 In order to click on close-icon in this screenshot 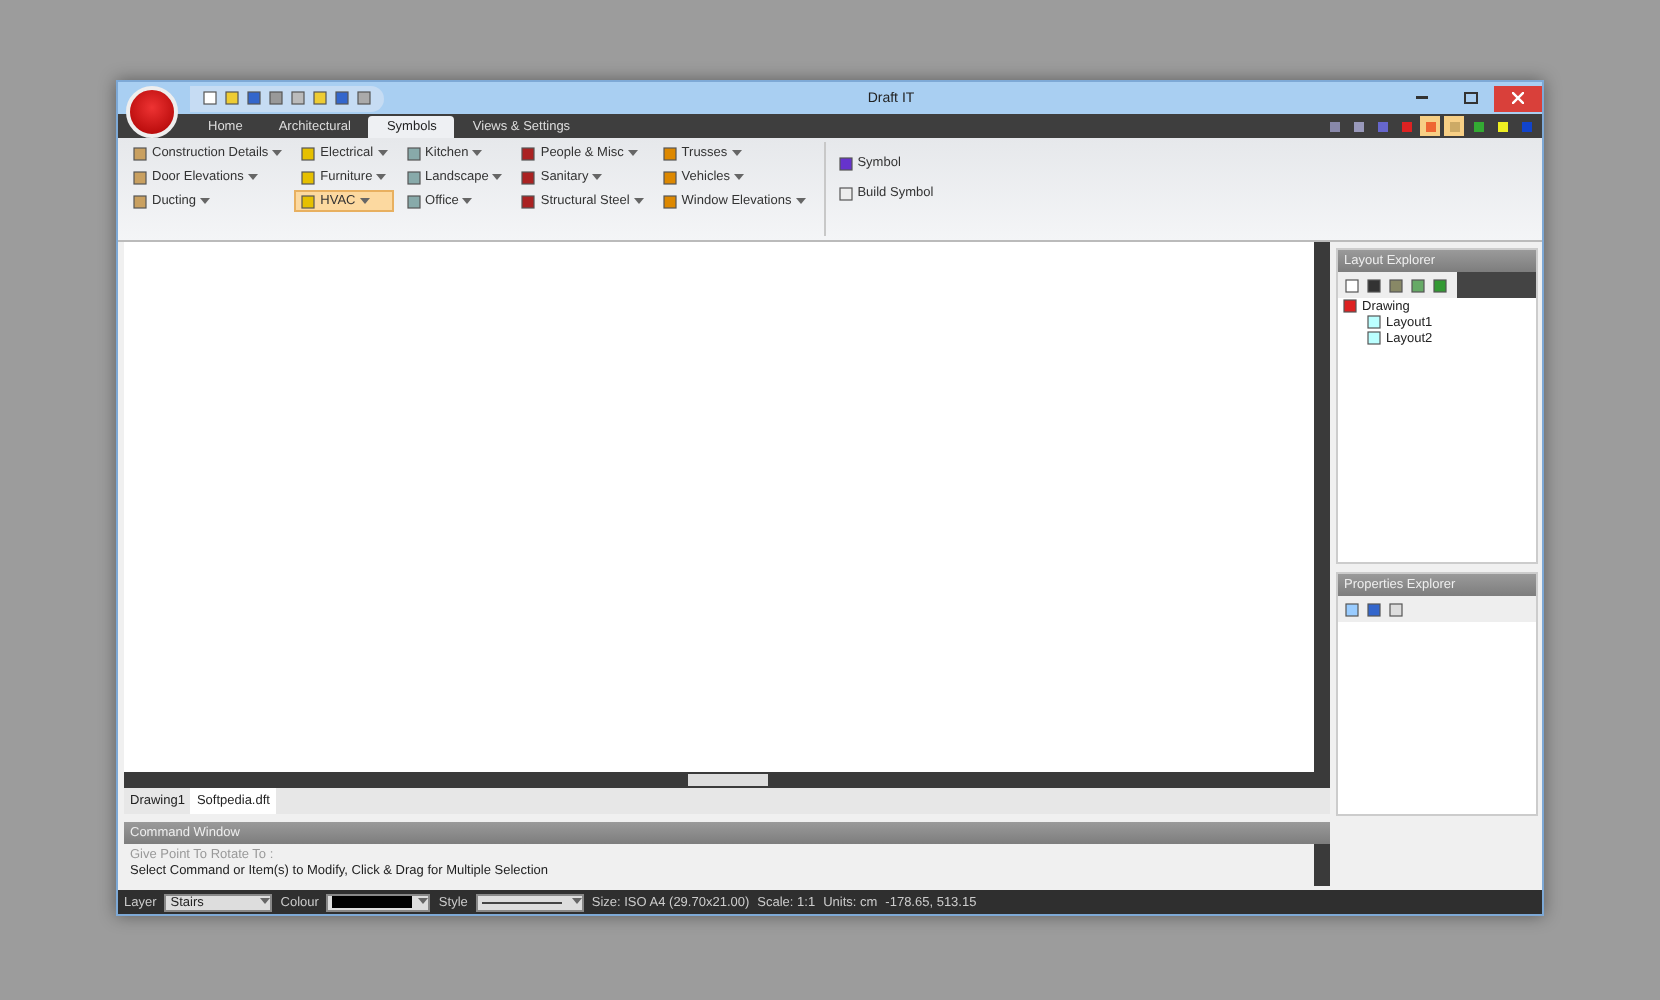, I will do `click(1518, 98)`.